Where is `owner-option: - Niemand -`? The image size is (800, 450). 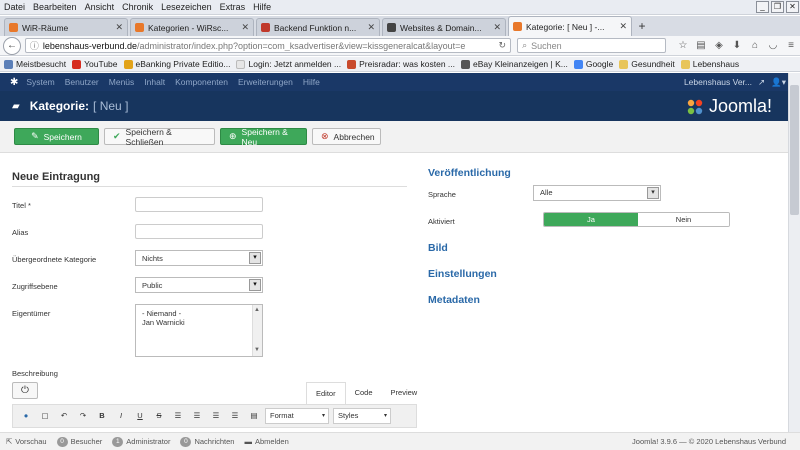 owner-option: - Niemand - is located at coordinates (199, 313).